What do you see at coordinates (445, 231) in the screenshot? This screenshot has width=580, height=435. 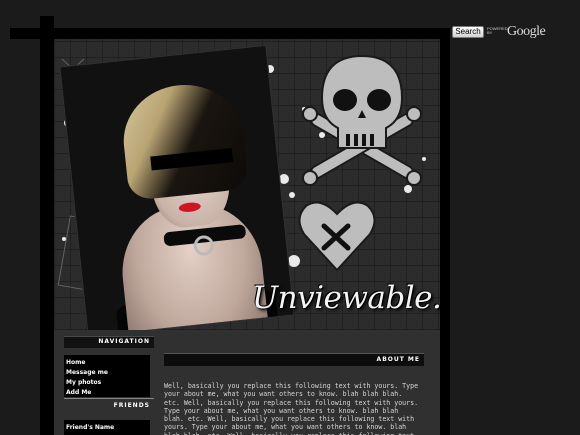 I see `frame-right-post` at bounding box center [445, 231].